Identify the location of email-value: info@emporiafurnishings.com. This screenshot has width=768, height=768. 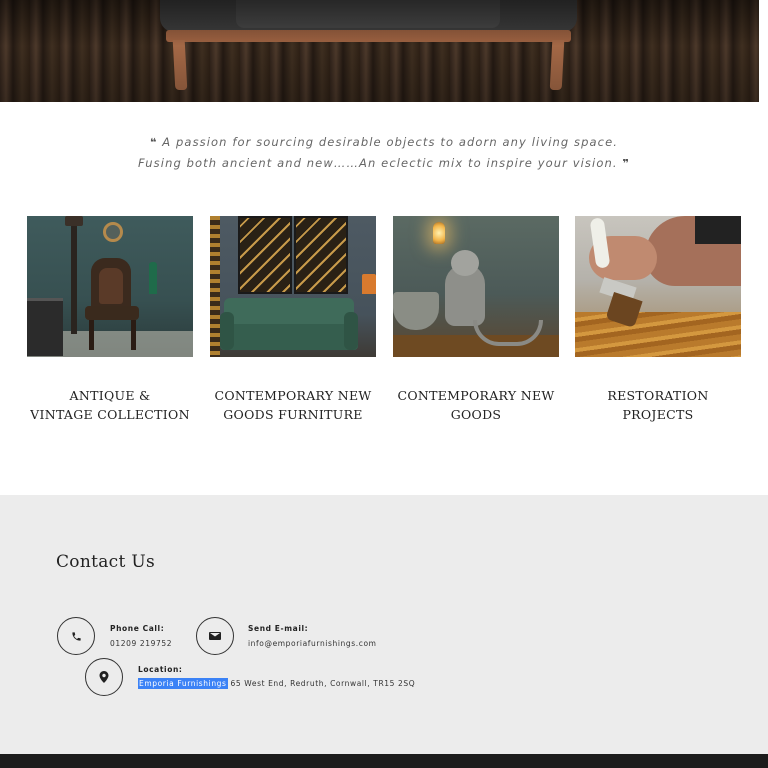
(312, 643).